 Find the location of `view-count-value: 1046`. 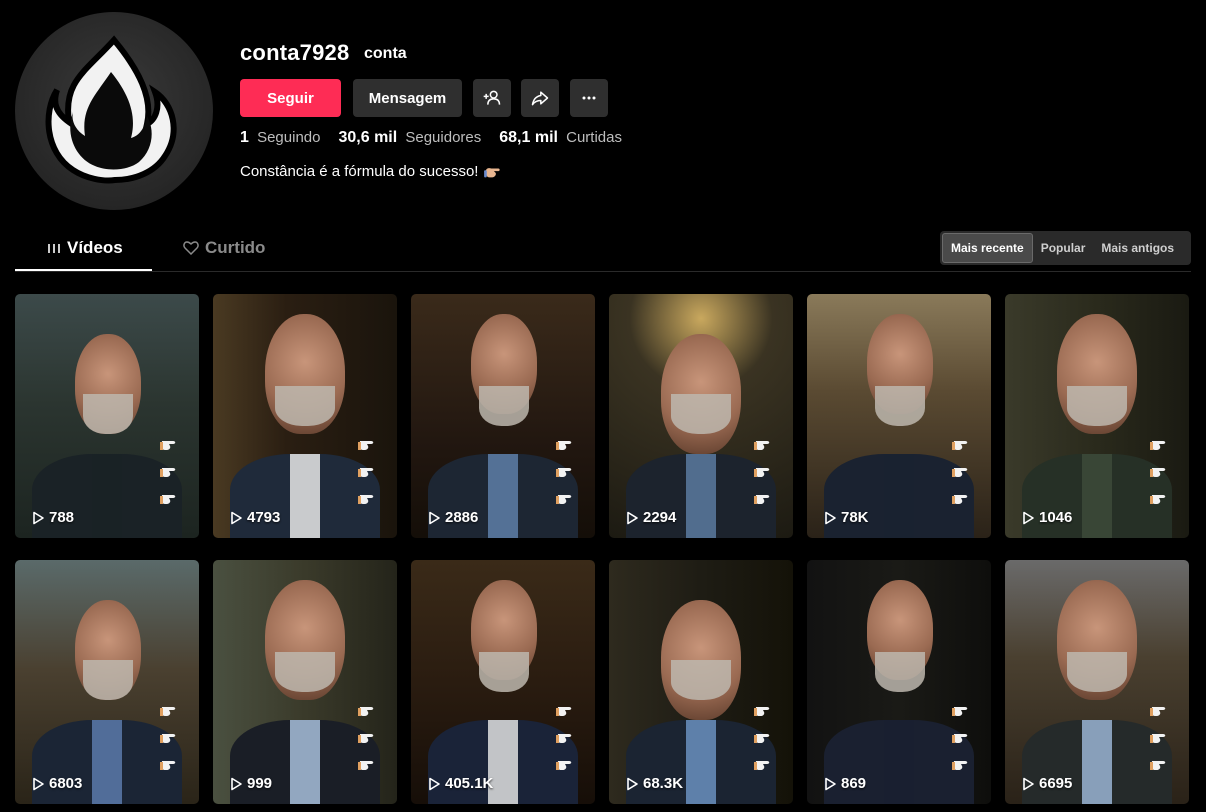

view-count-value: 1046 is located at coordinates (1056, 517).